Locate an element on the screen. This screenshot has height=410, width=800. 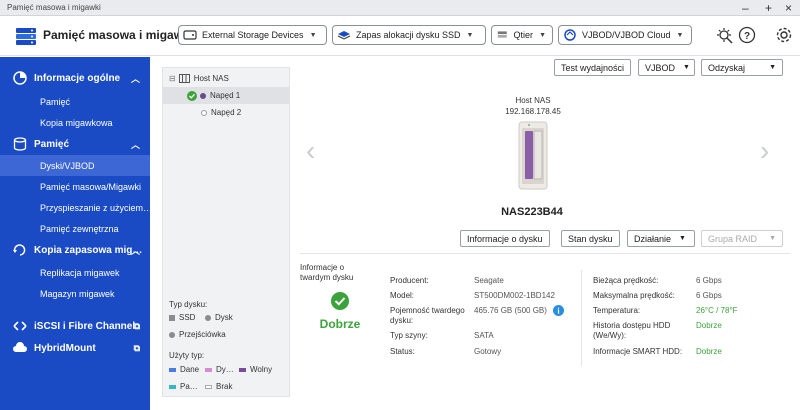
sidebar-item-disks-vjbod: Dyski/VJBOD is located at coordinates (75, 165).